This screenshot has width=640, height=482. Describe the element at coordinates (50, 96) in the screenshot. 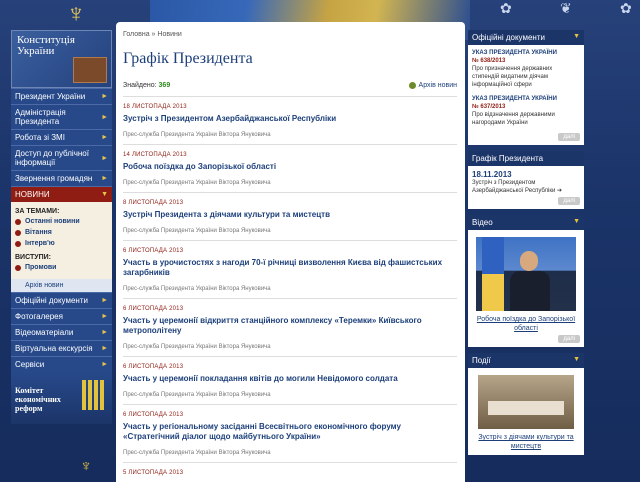

I see `nav-label: Президент України` at that location.